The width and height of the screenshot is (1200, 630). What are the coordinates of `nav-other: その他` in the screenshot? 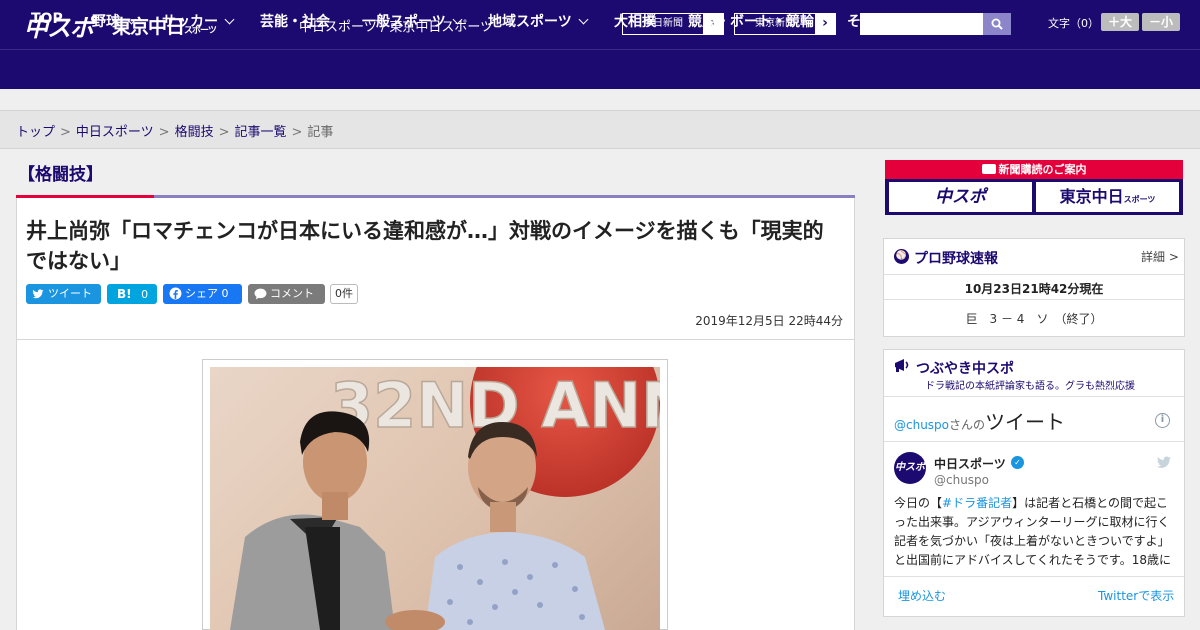 It's located at (876, 21).